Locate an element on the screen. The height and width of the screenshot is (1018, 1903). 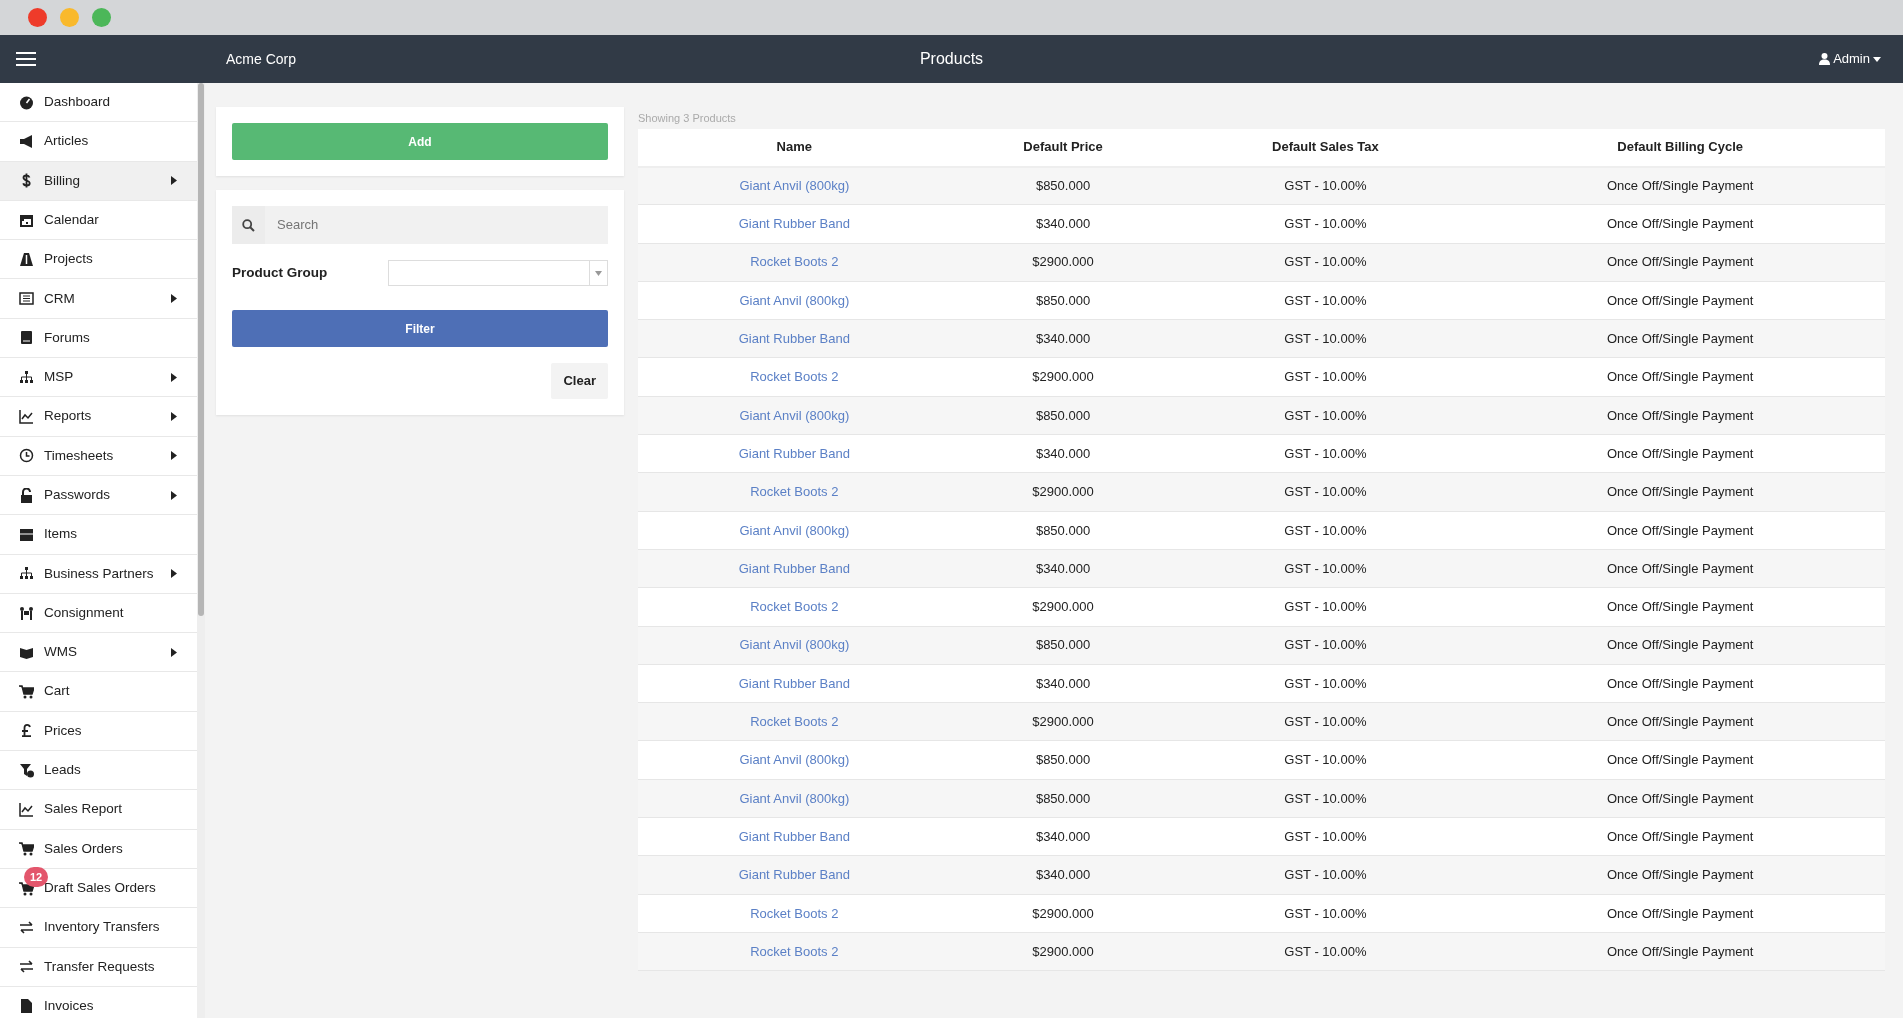
page-title: Products is located at coordinates (951, 59).